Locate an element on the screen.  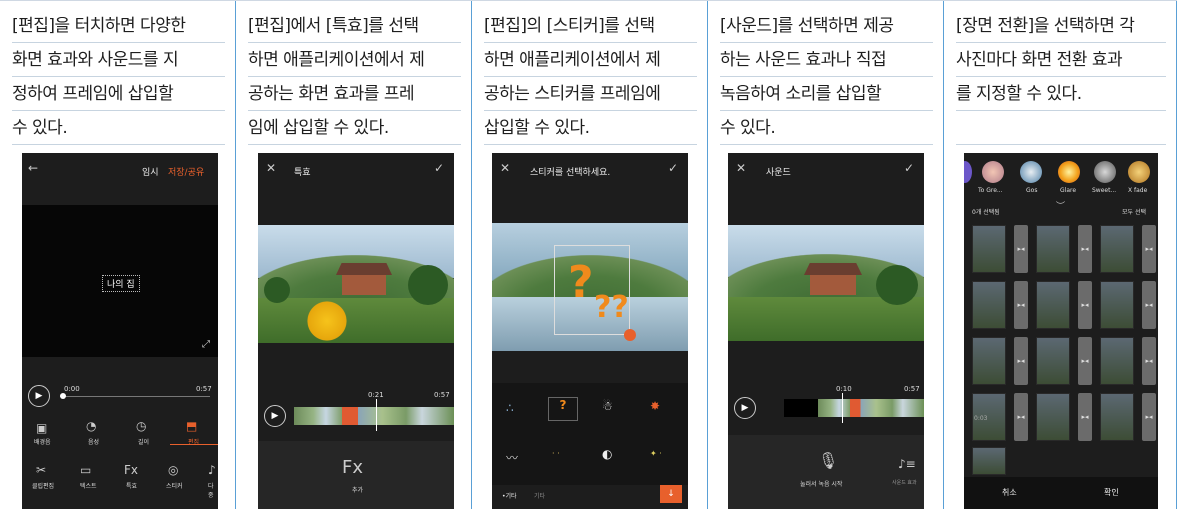
save-share-button: 저장/공유 is located at coordinates (186, 171).